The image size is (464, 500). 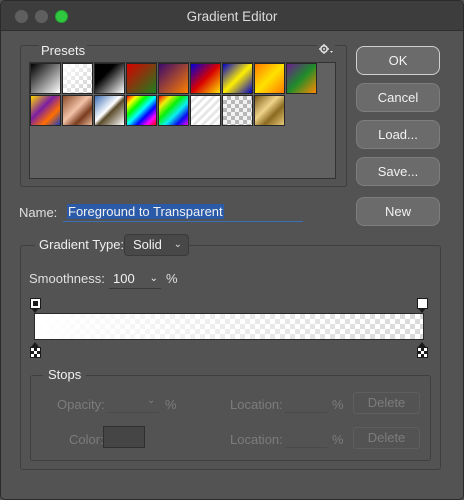 What do you see at coordinates (306, 447) in the screenshot?
I see `color-location-input` at bounding box center [306, 447].